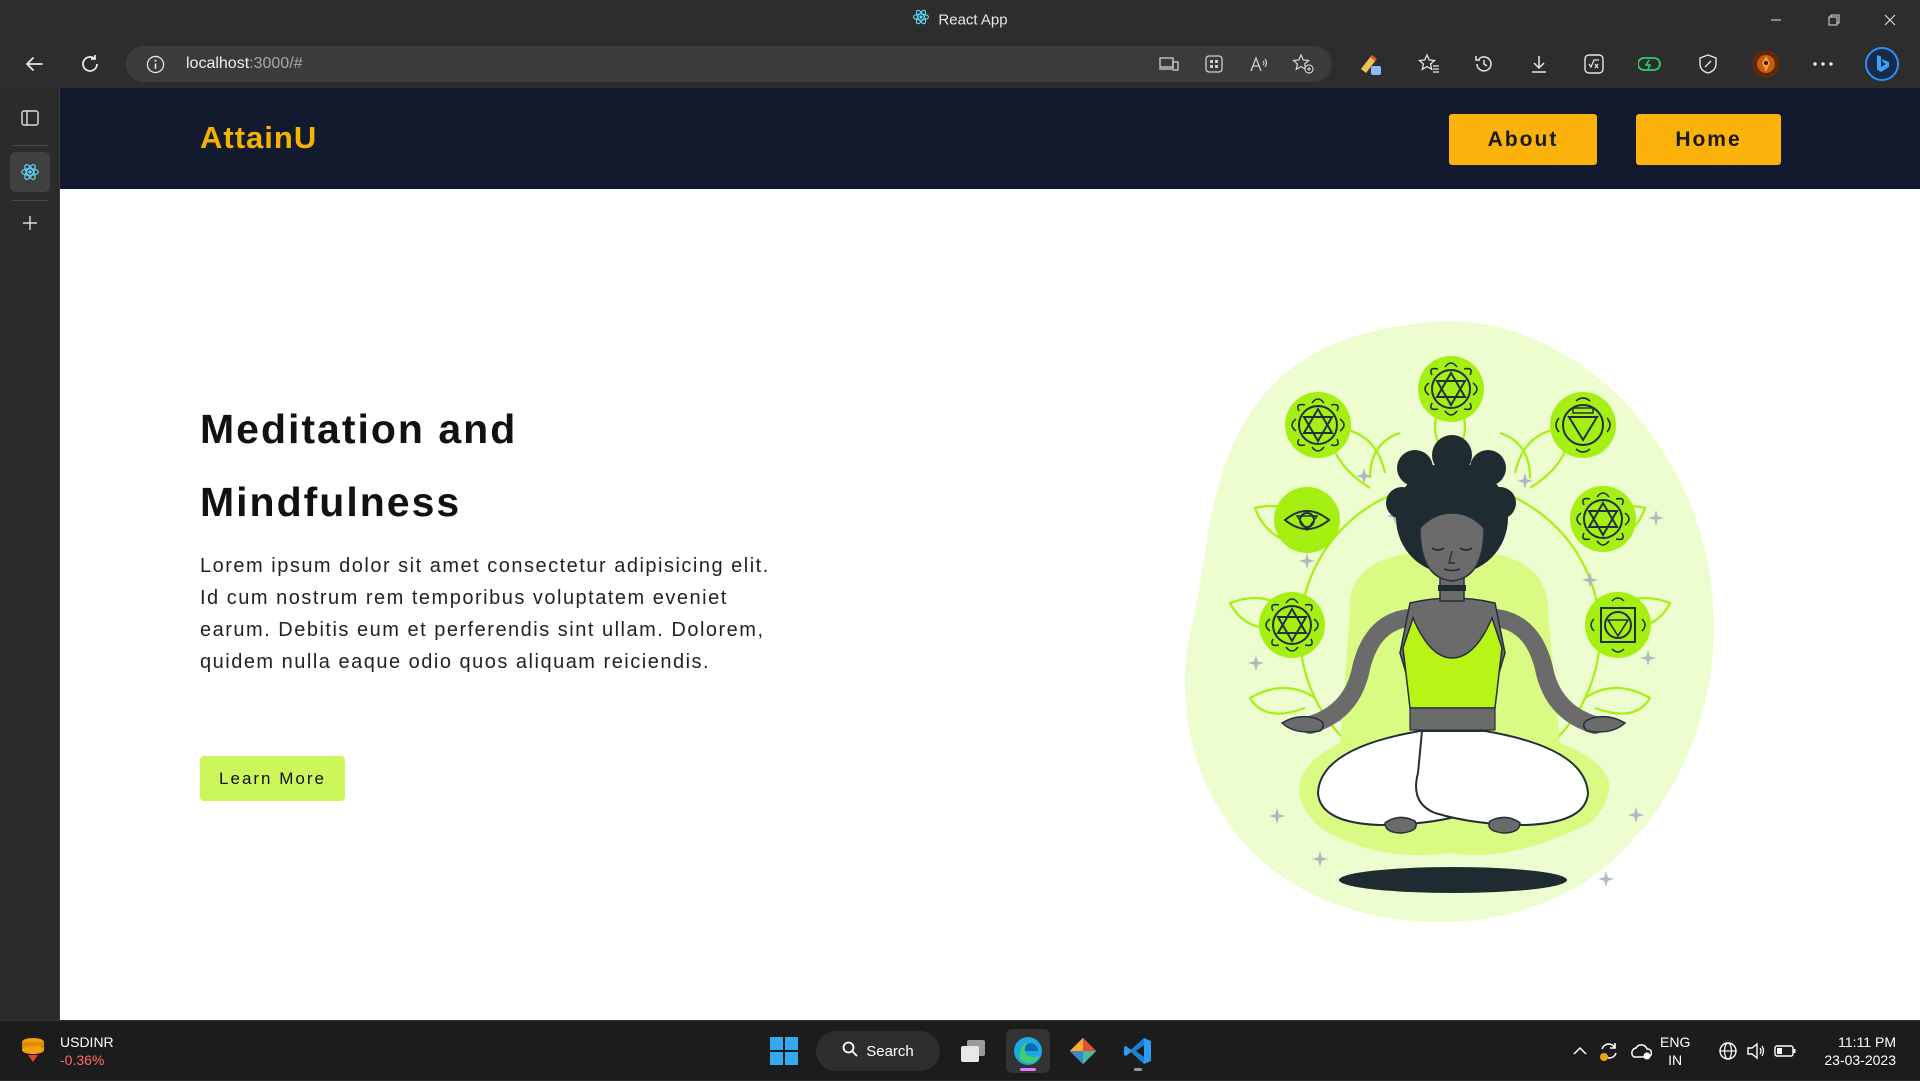 The width and height of the screenshot is (1920, 1081). Describe the element at coordinates (1675, 1042) in the screenshot. I see `language-code: ENG` at that location.